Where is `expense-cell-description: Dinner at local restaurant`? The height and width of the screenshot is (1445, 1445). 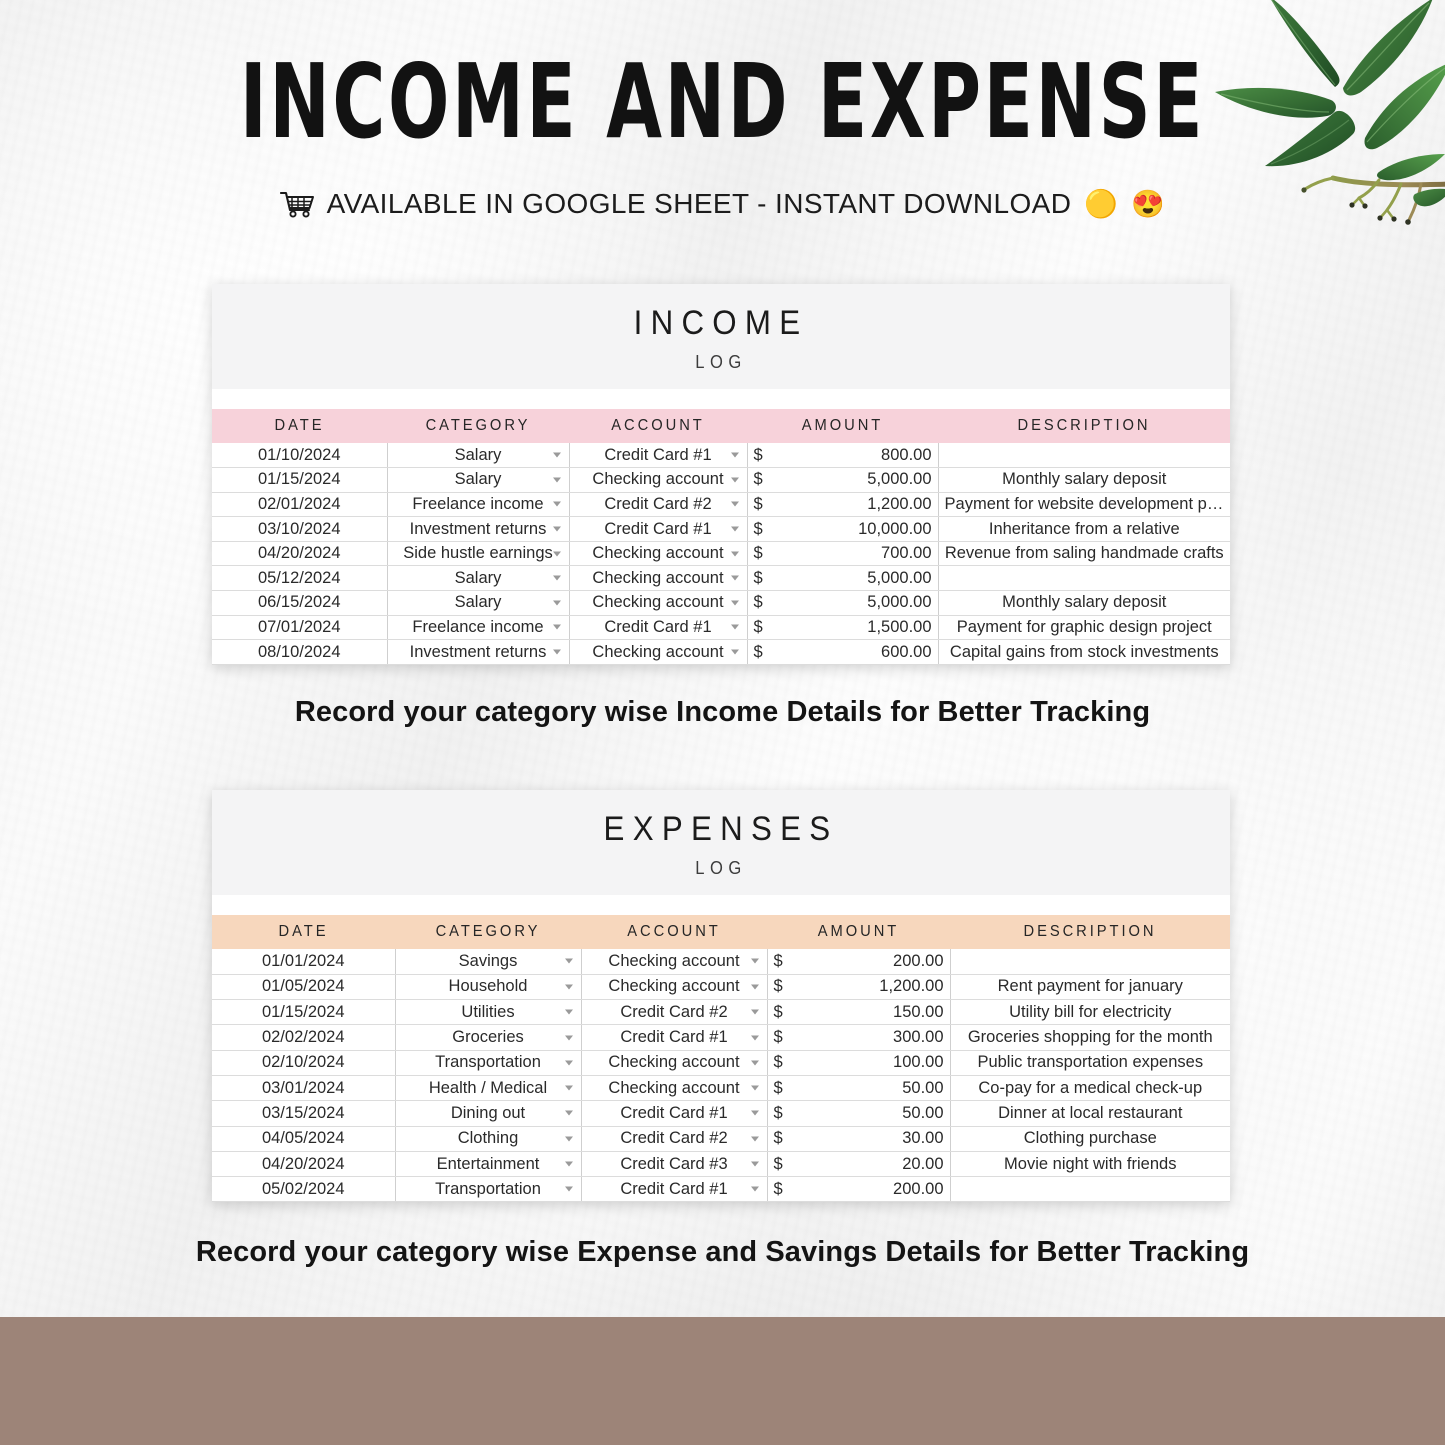
expense-cell-description: Dinner at local restaurant is located at coordinates (1090, 1113).